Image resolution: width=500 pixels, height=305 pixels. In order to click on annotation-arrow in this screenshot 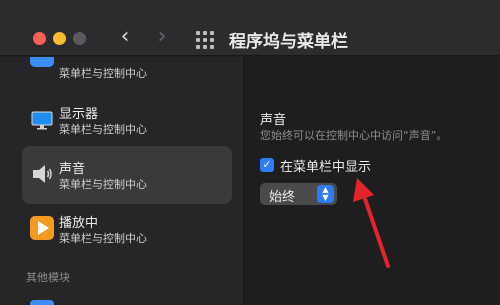, I will do `click(371, 223)`.